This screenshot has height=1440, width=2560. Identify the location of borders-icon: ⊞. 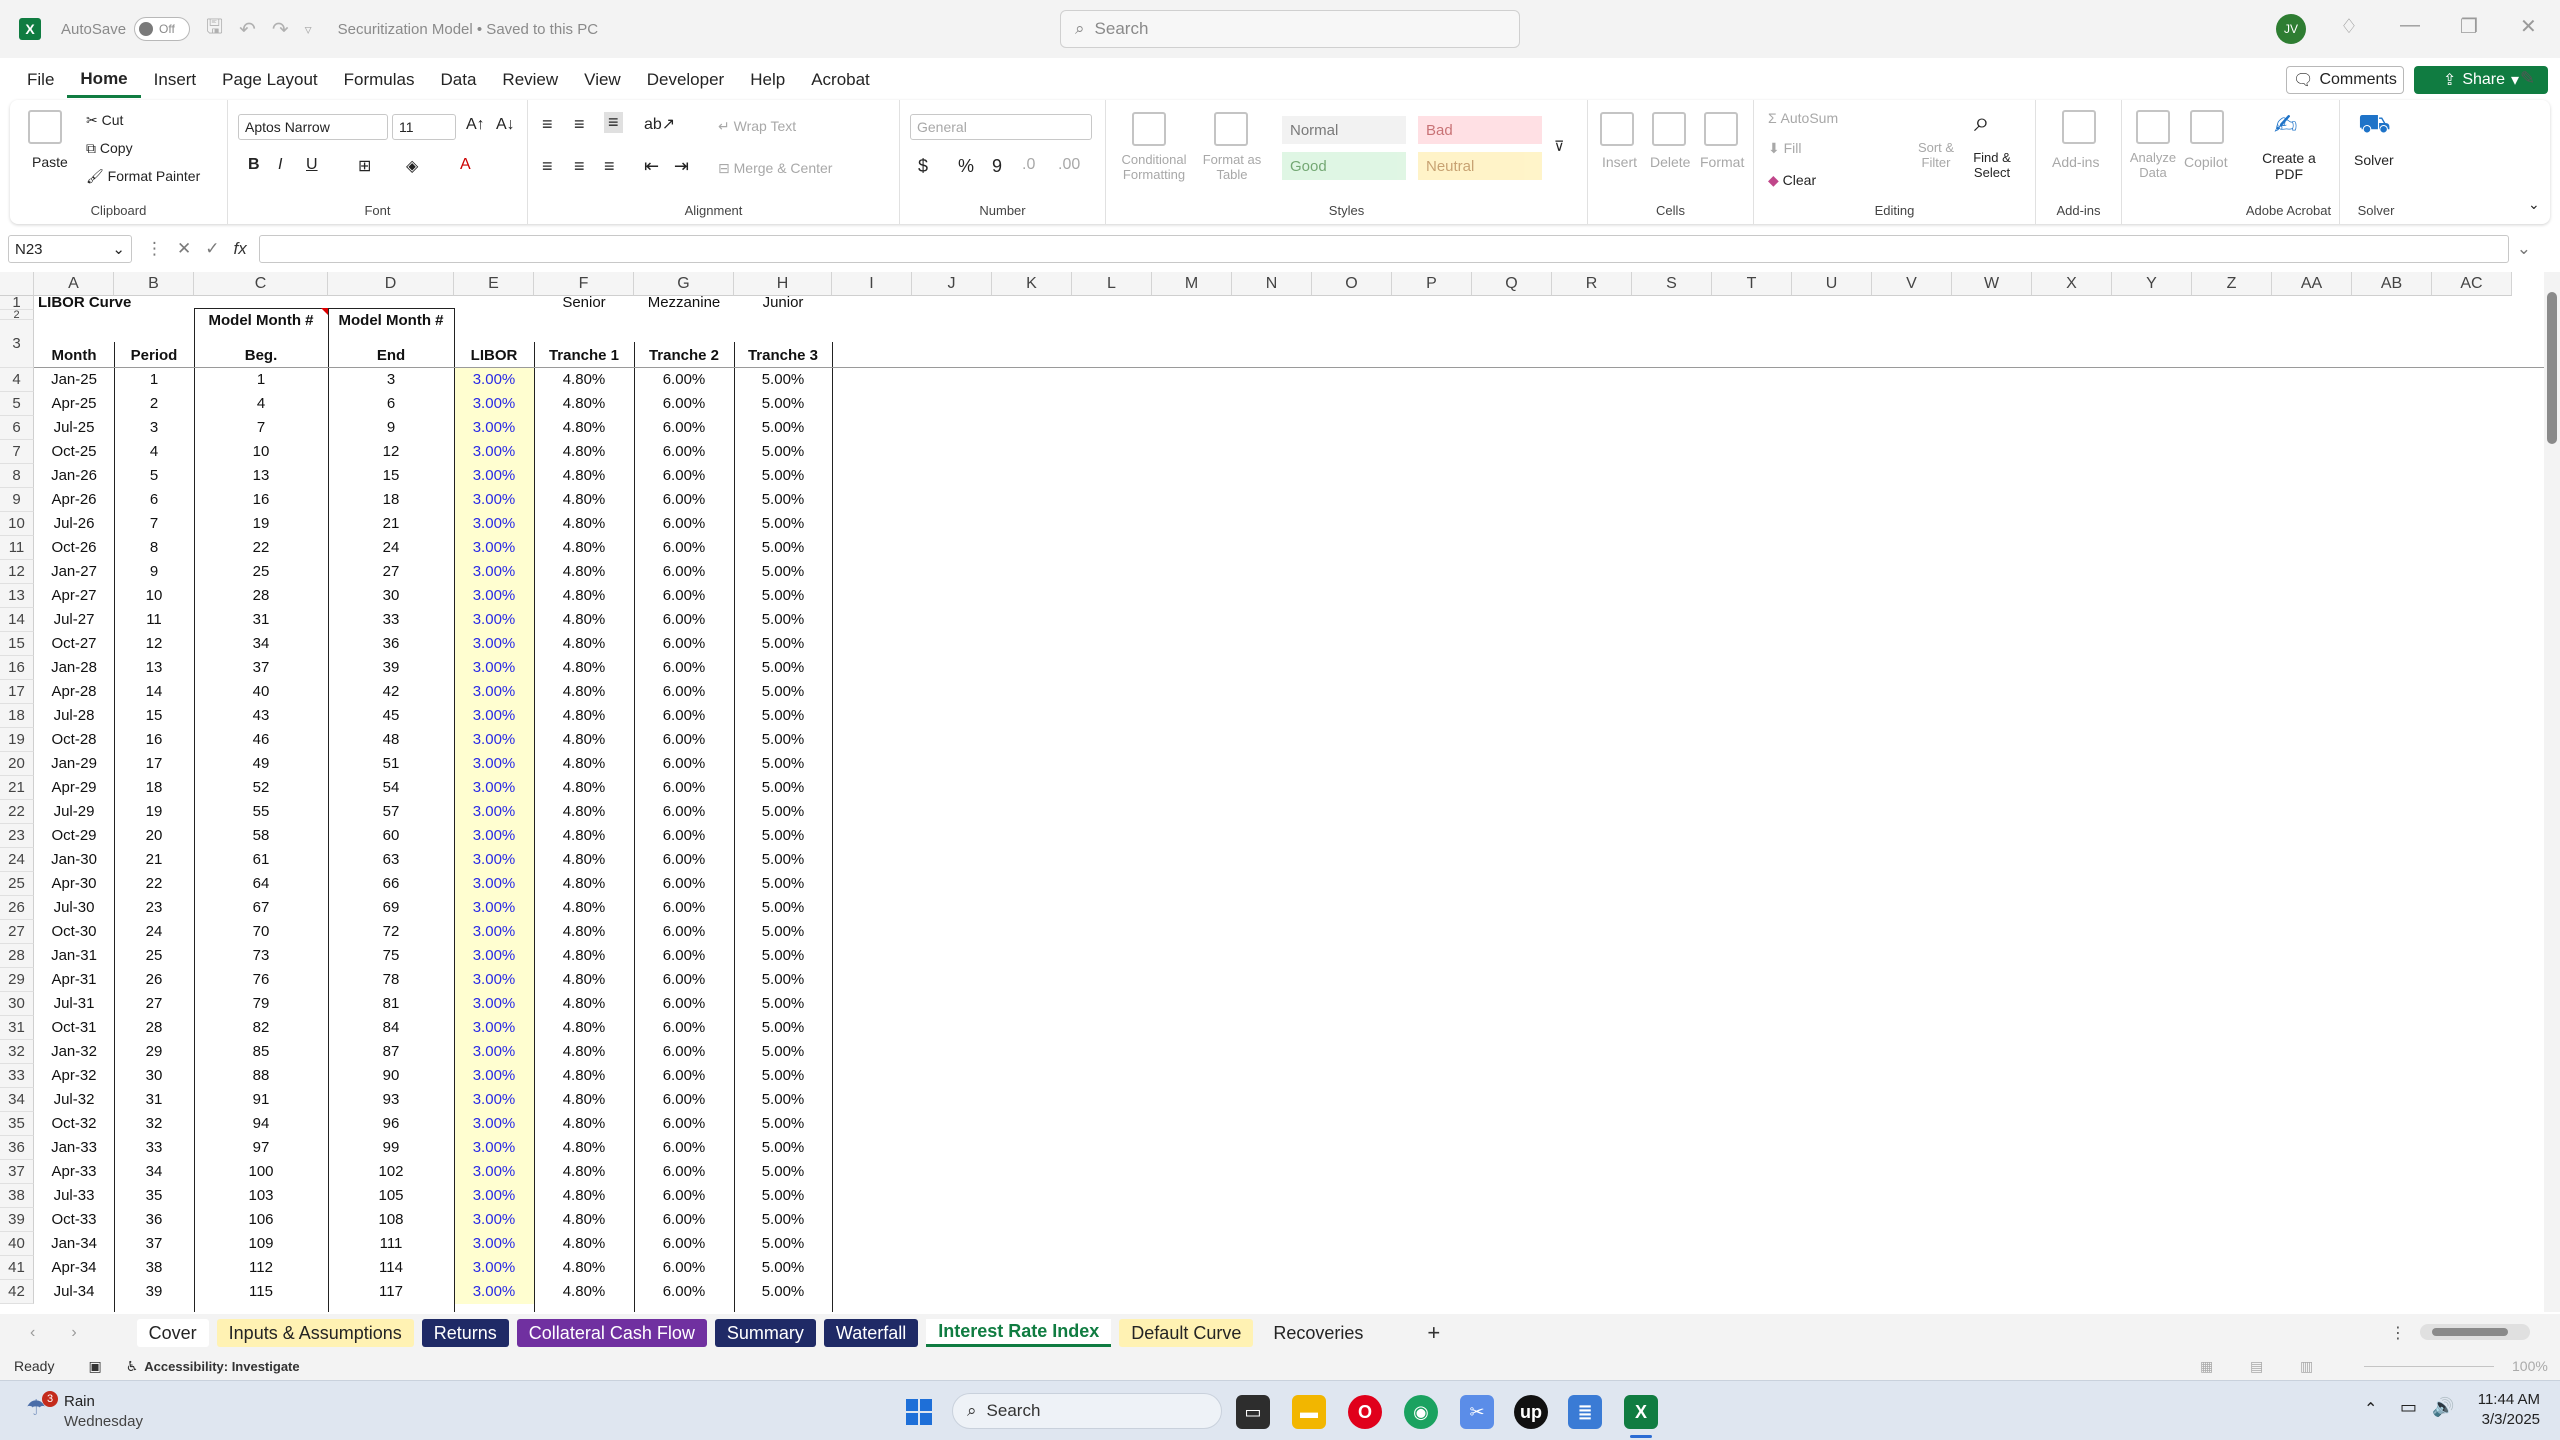
(364, 166).